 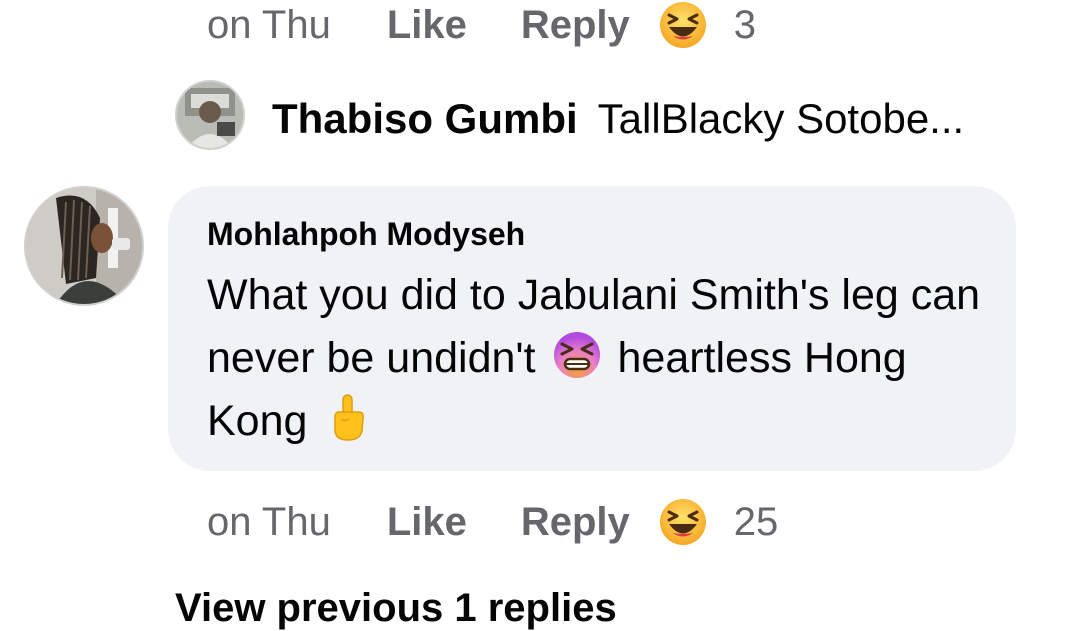 What do you see at coordinates (756, 522) in the screenshot?
I see `reaction-count: 25` at bounding box center [756, 522].